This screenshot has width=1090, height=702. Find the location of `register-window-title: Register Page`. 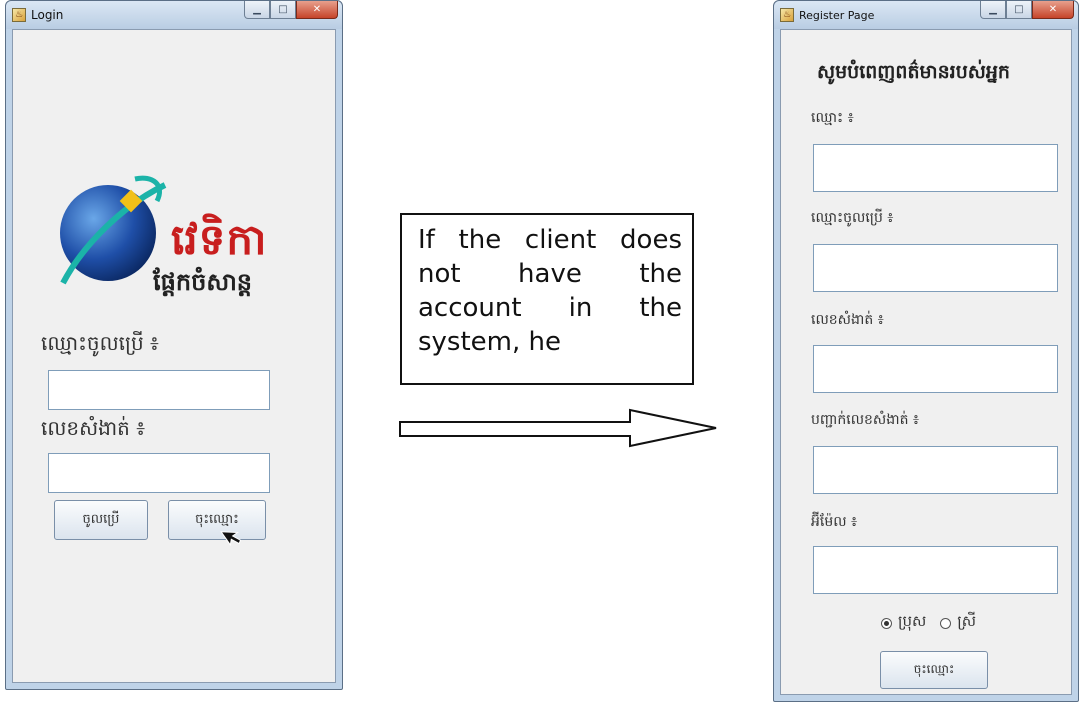

register-window-title: Register Page is located at coordinates (837, 15).